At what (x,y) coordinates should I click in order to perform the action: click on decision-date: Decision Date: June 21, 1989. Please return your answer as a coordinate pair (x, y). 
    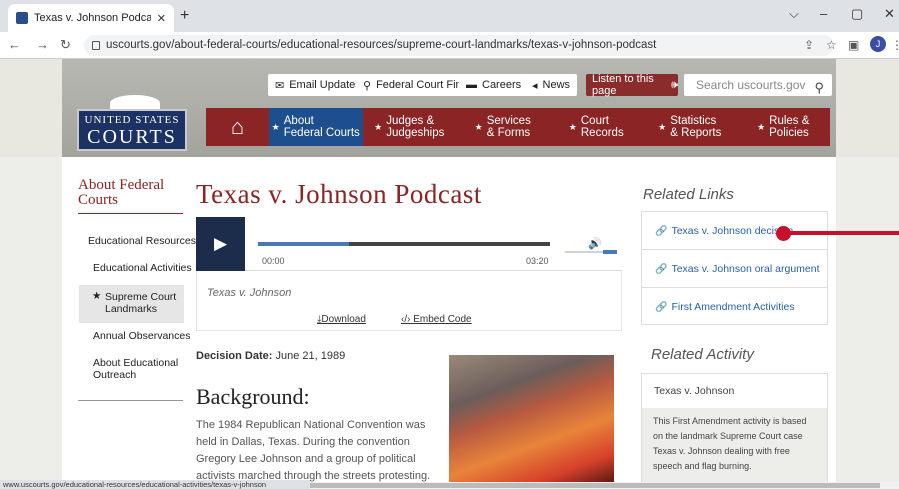
    Looking at the image, I should click on (270, 356).